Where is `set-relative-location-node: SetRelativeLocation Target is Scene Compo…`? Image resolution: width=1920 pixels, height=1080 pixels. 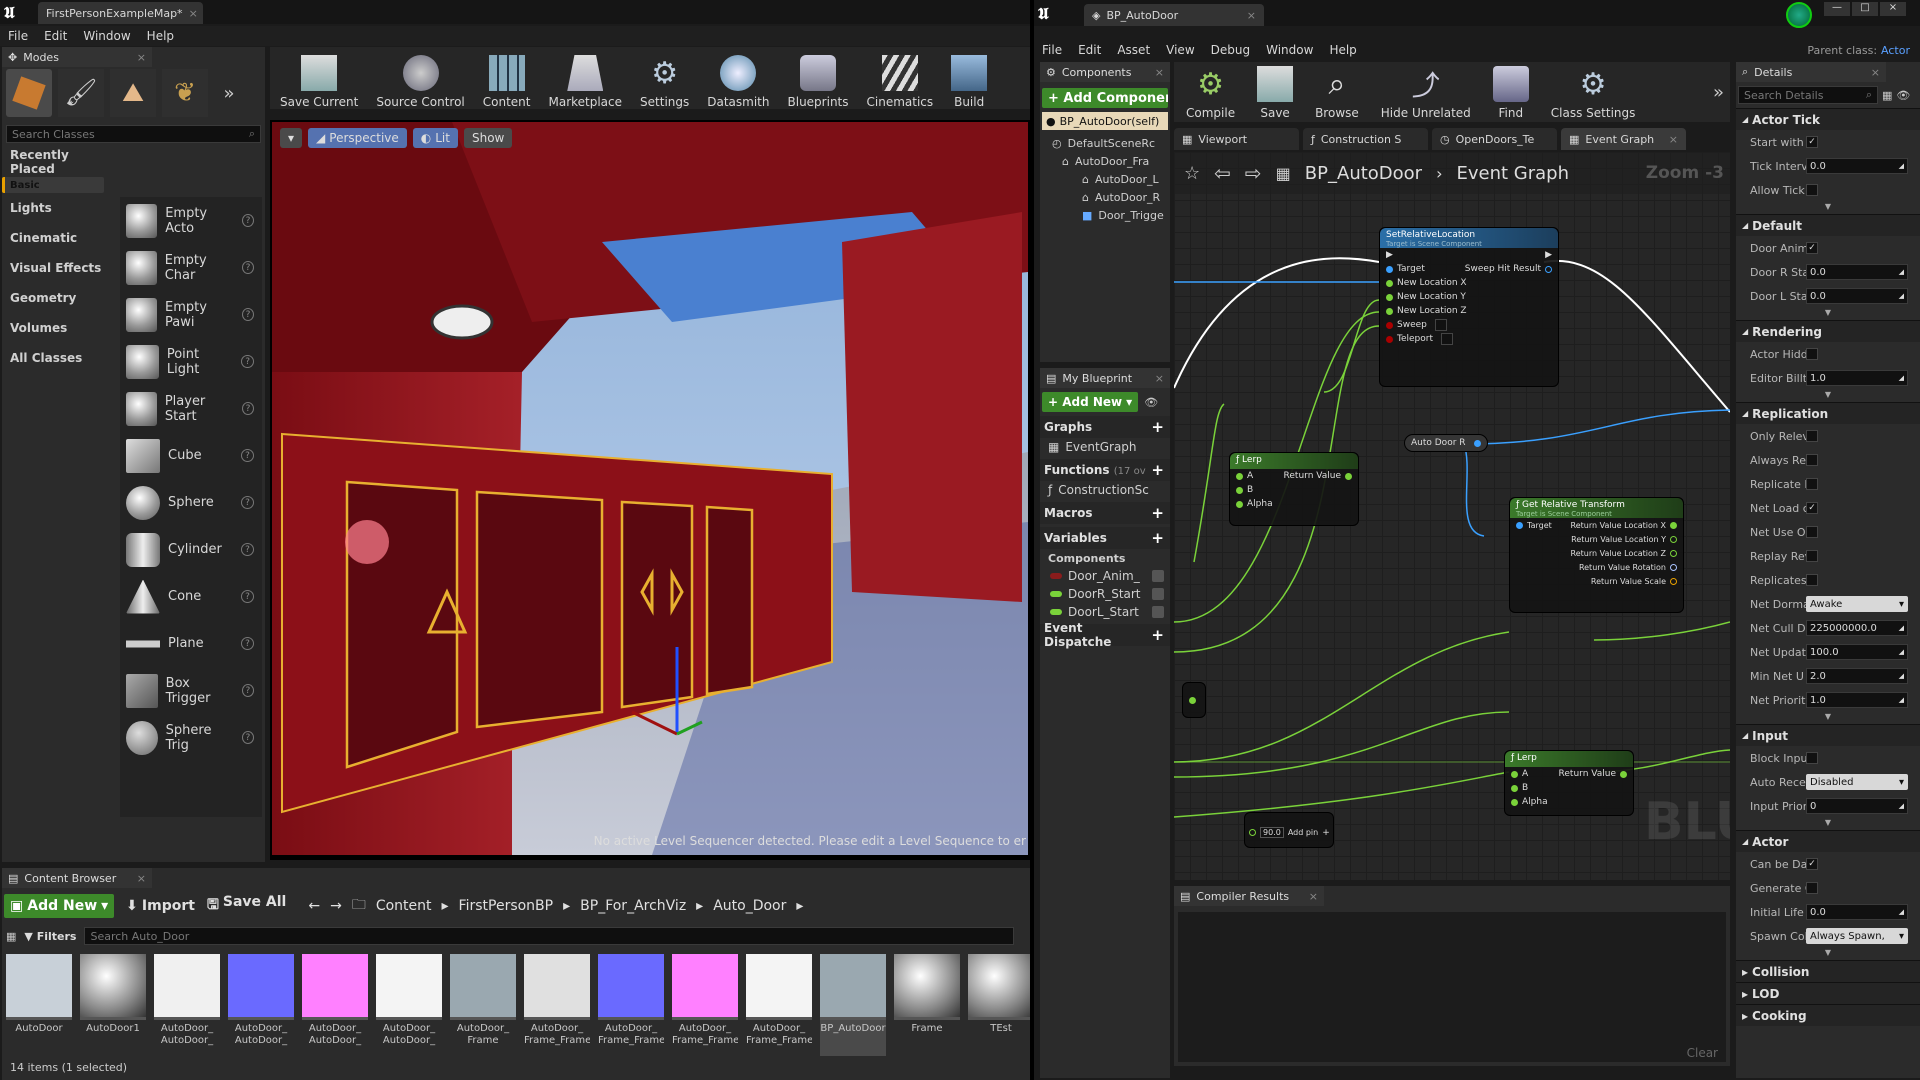 set-relative-location-node: SetRelativeLocation Target is Scene Compo… is located at coordinates (1469, 307).